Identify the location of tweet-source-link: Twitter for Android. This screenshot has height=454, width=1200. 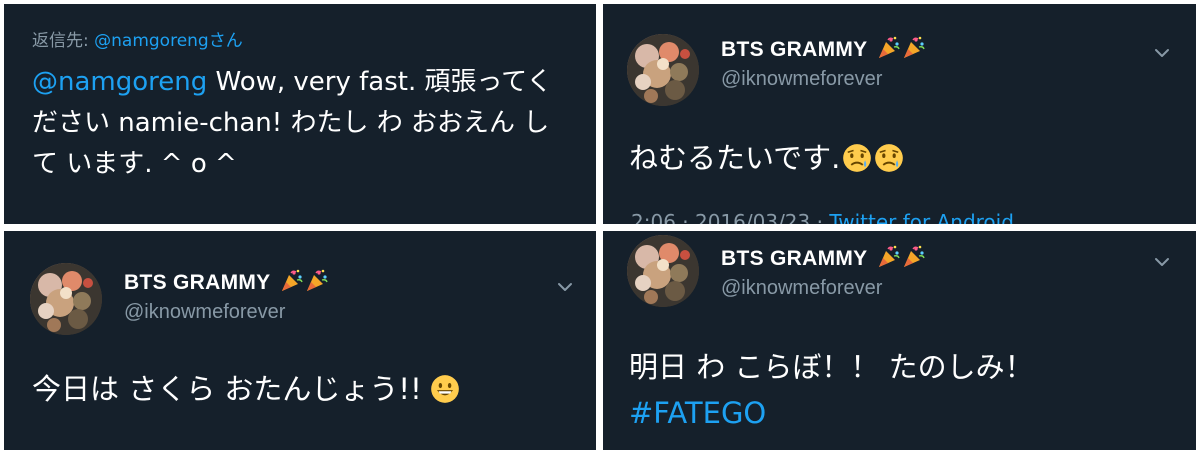
(921, 217).